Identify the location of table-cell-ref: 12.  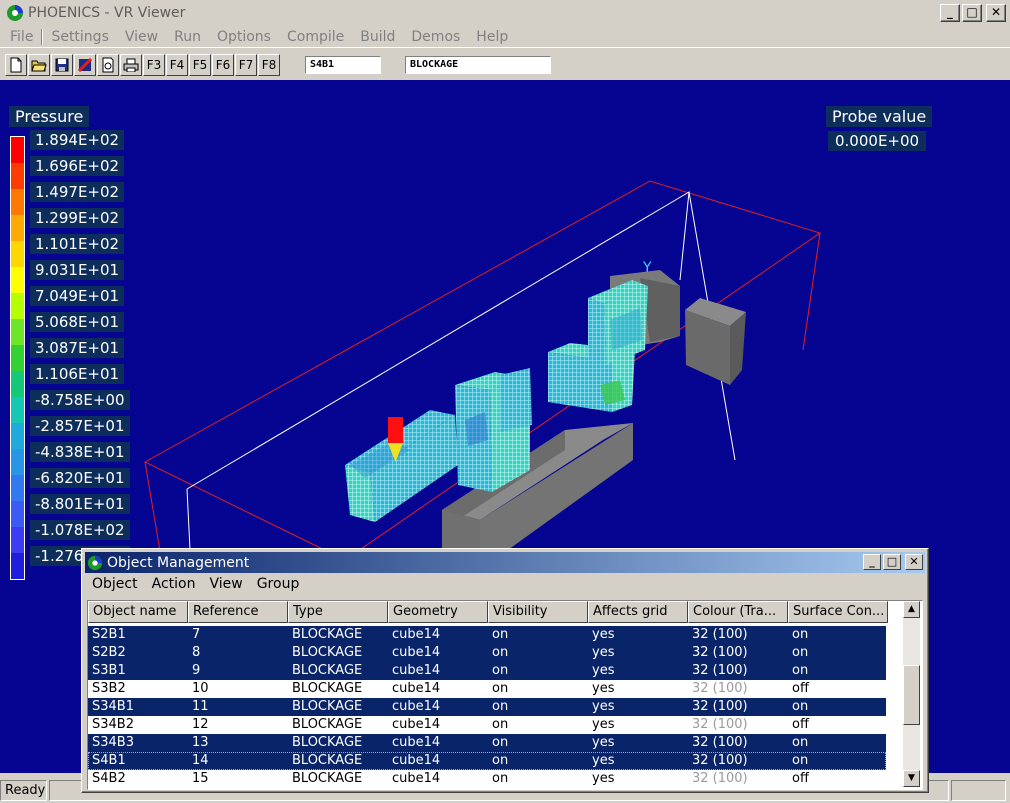
(200, 724).